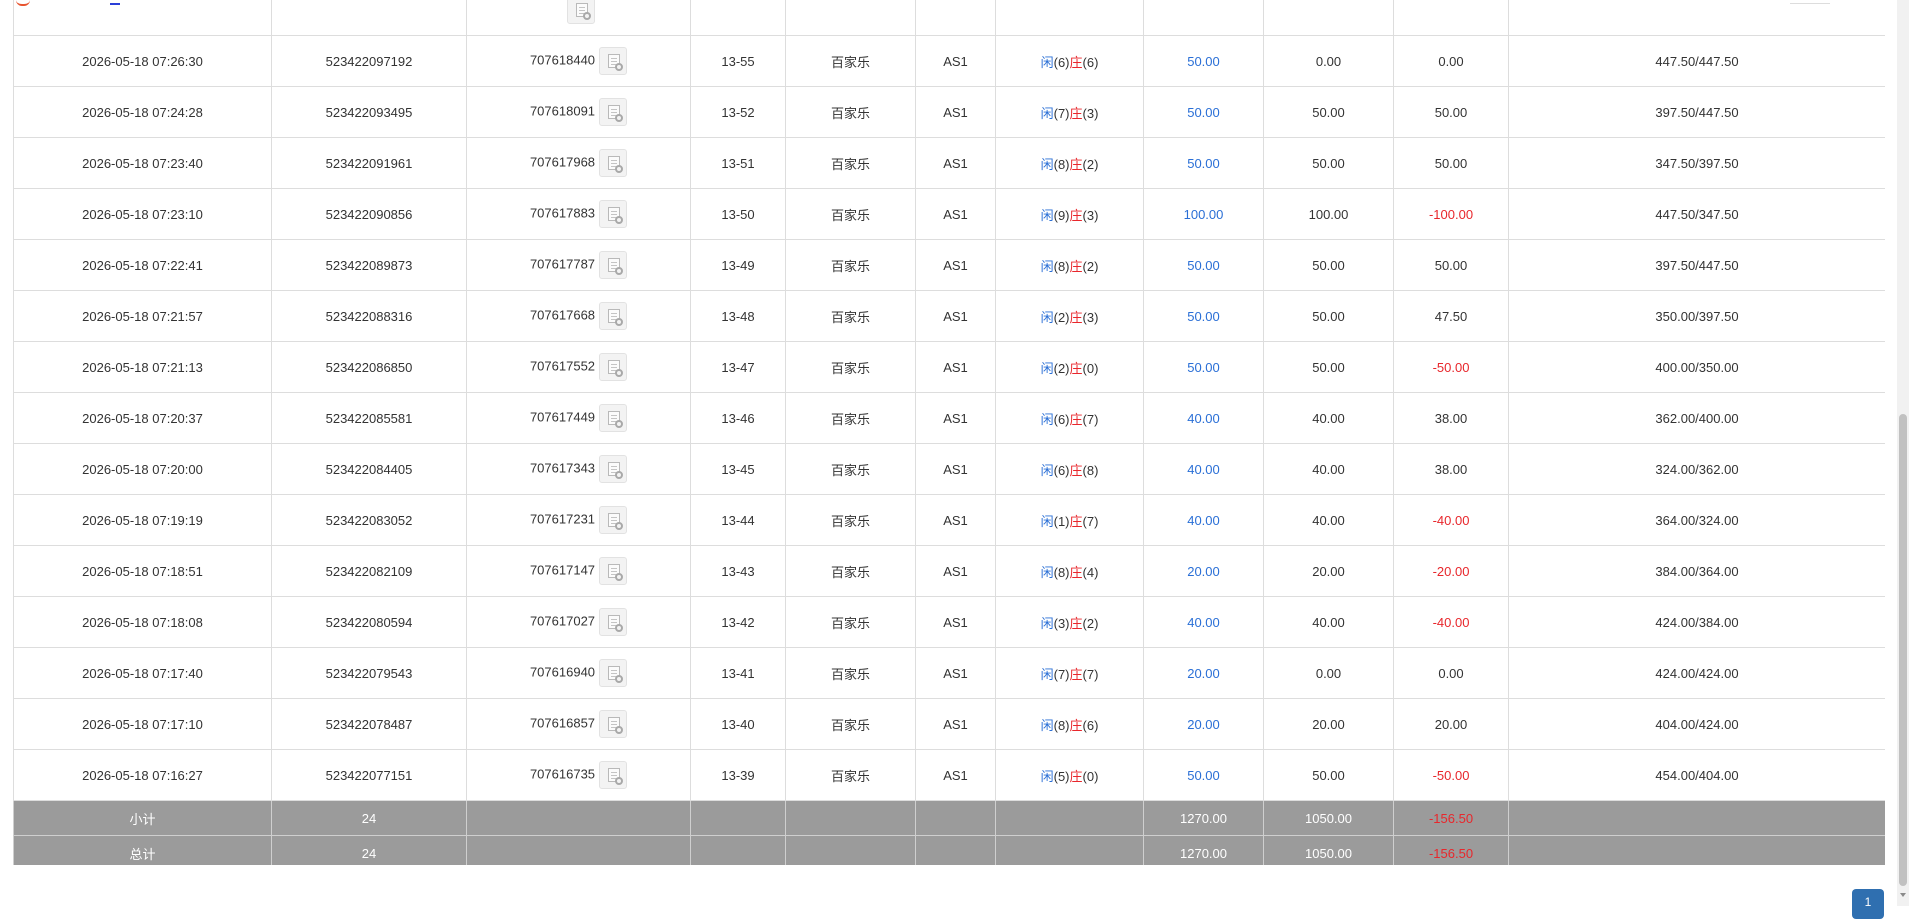 Image resolution: width=1909 pixels, height=919 pixels. Describe the element at coordinates (1061, 215) in the screenshot. I see `result-player-score: (9)` at that location.